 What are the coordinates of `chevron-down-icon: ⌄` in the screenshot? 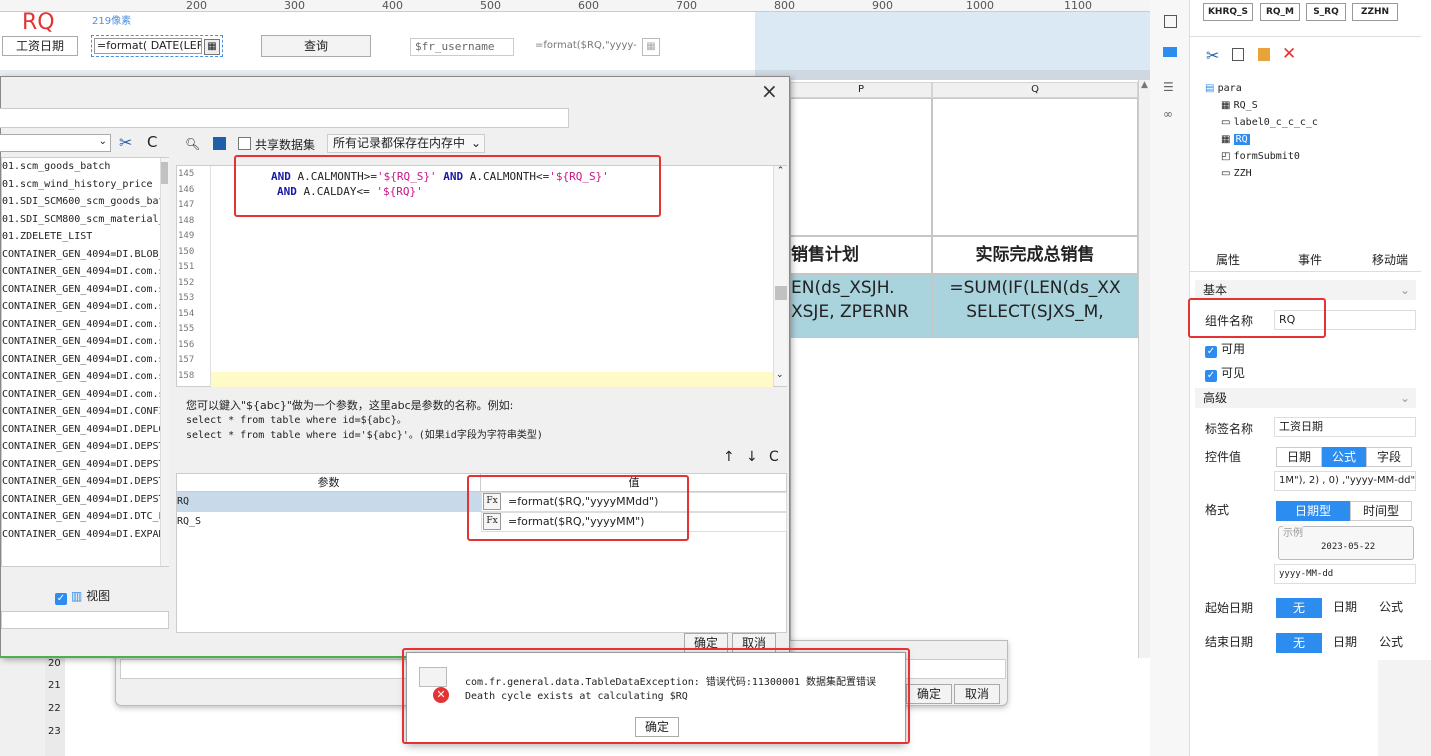 It's located at (780, 375).